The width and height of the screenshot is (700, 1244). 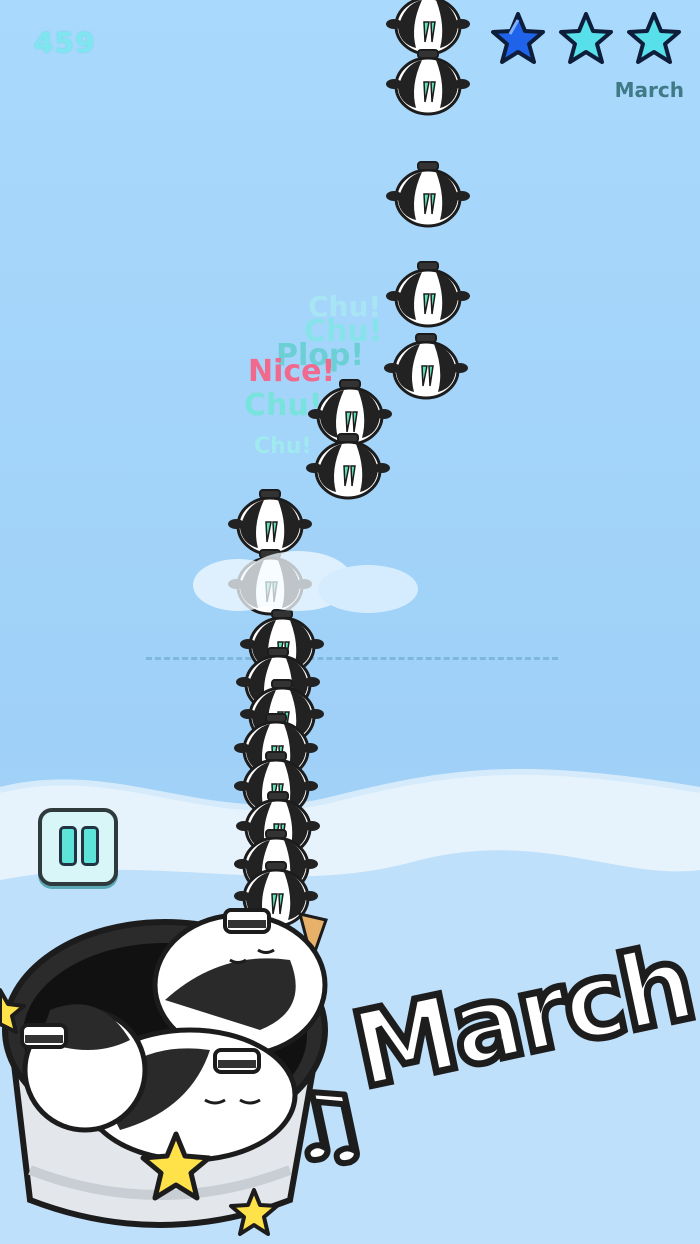 What do you see at coordinates (305, 582) in the screenshot?
I see `cloud-puff` at bounding box center [305, 582].